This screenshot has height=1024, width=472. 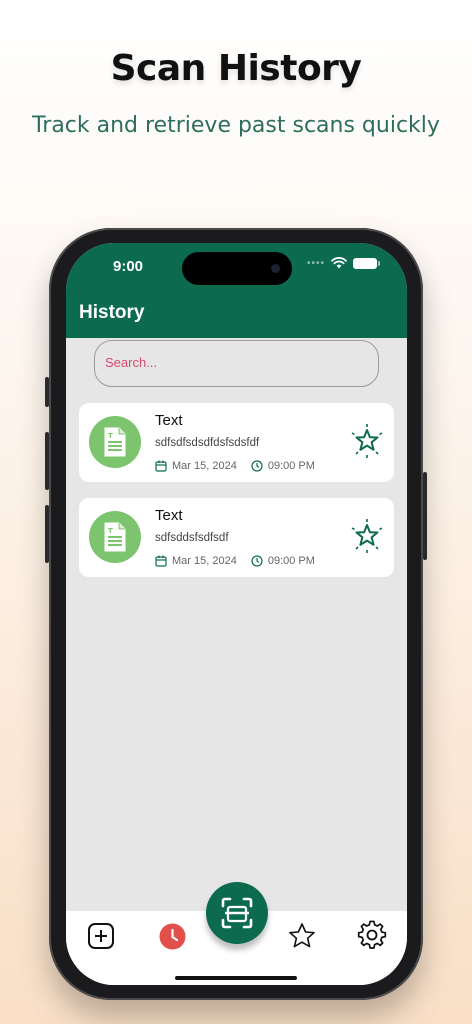 What do you see at coordinates (339, 263) in the screenshot?
I see `wifi-icon` at bounding box center [339, 263].